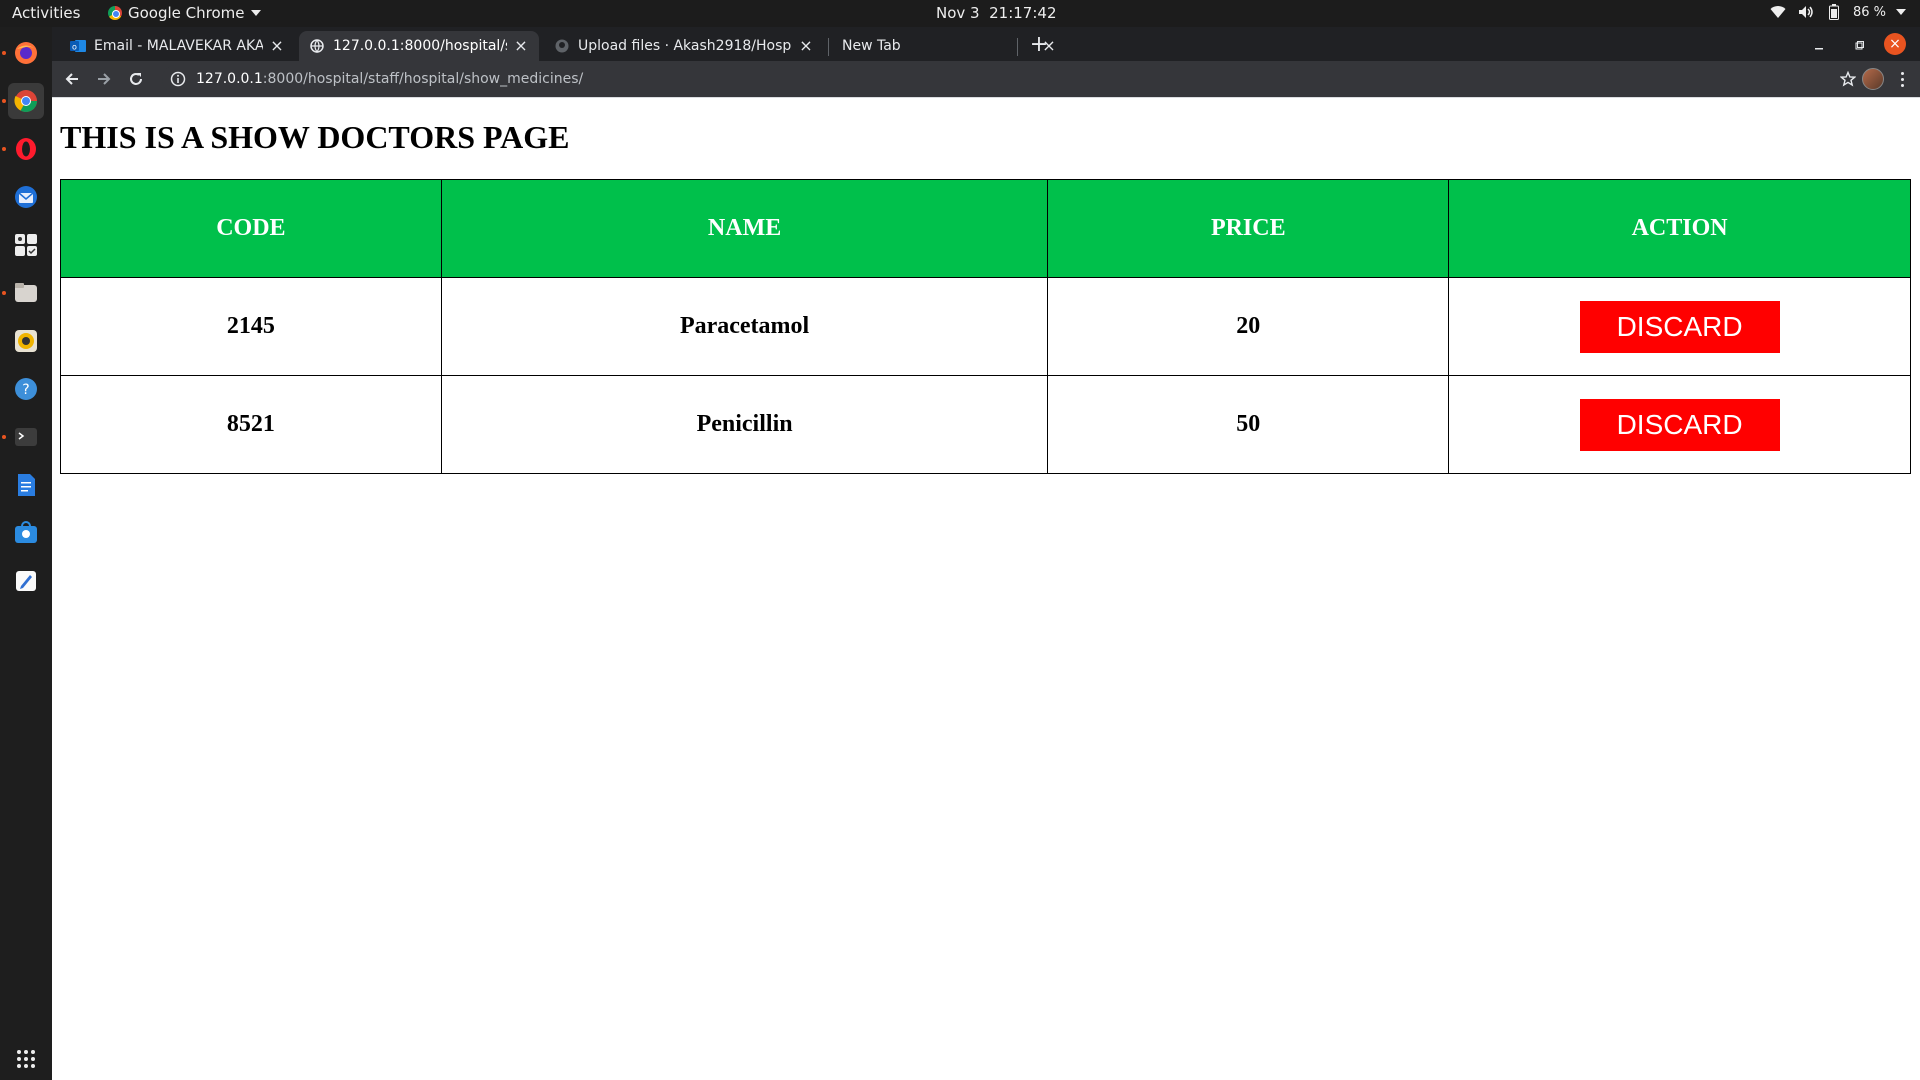 The height and width of the screenshot is (1080, 1920). I want to click on dock-rhythmbox, so click(26, 341).